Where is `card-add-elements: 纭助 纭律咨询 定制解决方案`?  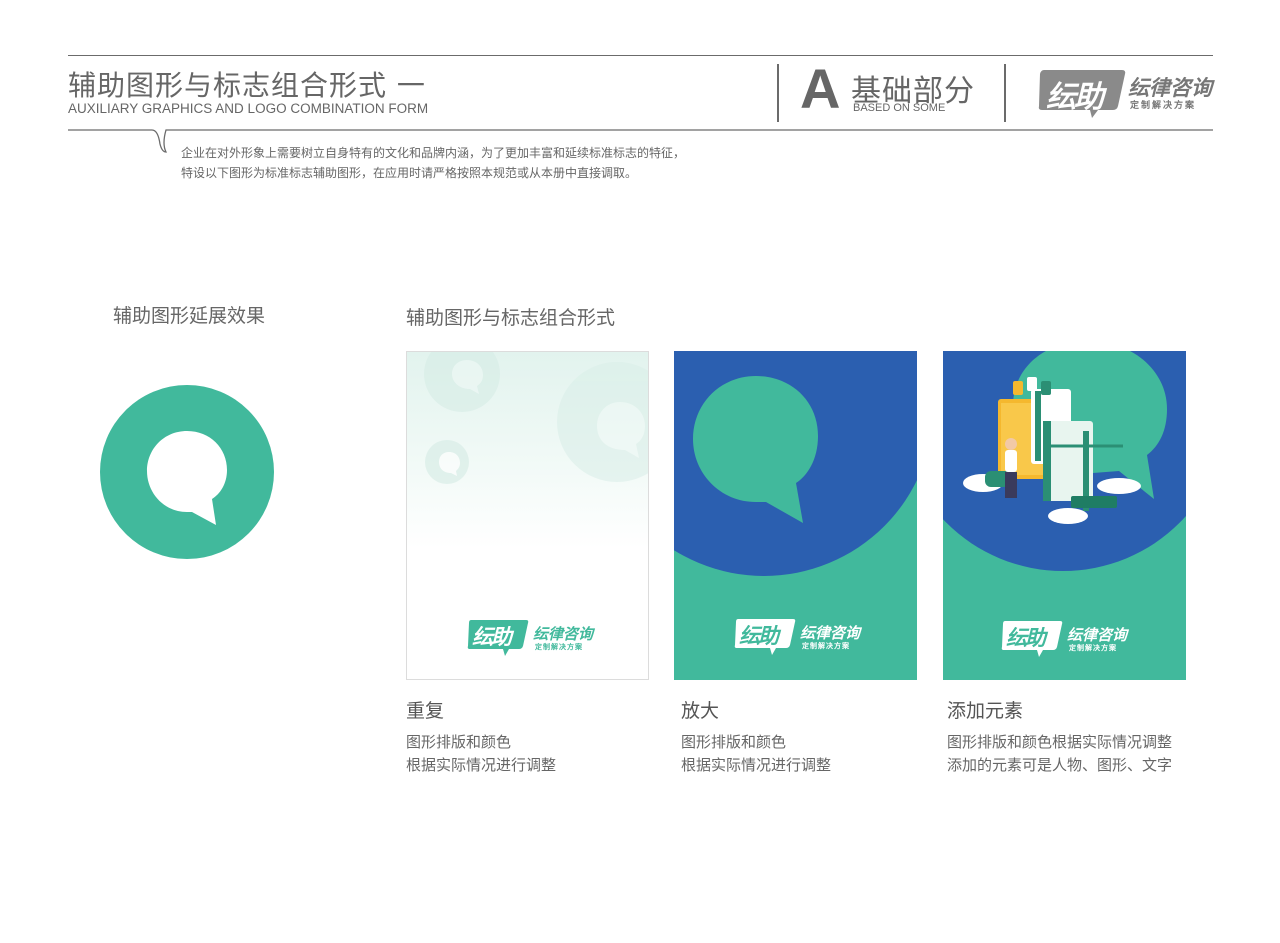 card-add-elements: 纭助 纭律咨询 定制解决方案 is located at coordinates (1064, 515).